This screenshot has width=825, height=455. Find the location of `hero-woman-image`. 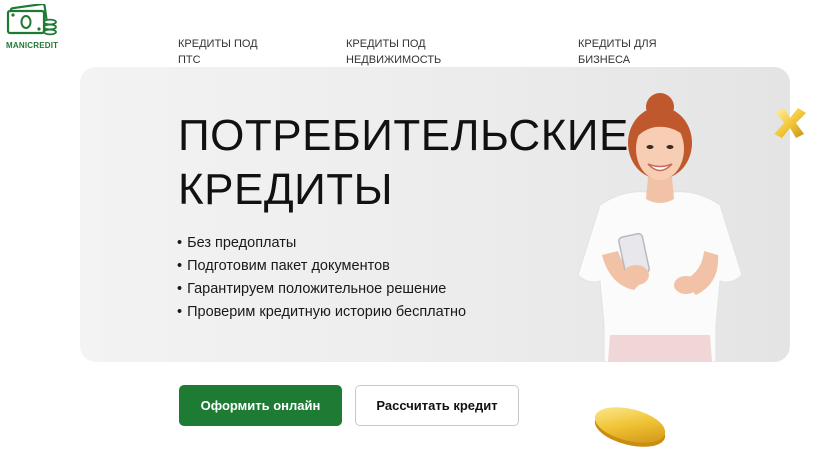

hero-woman-image is located at coordinates (660, 227).